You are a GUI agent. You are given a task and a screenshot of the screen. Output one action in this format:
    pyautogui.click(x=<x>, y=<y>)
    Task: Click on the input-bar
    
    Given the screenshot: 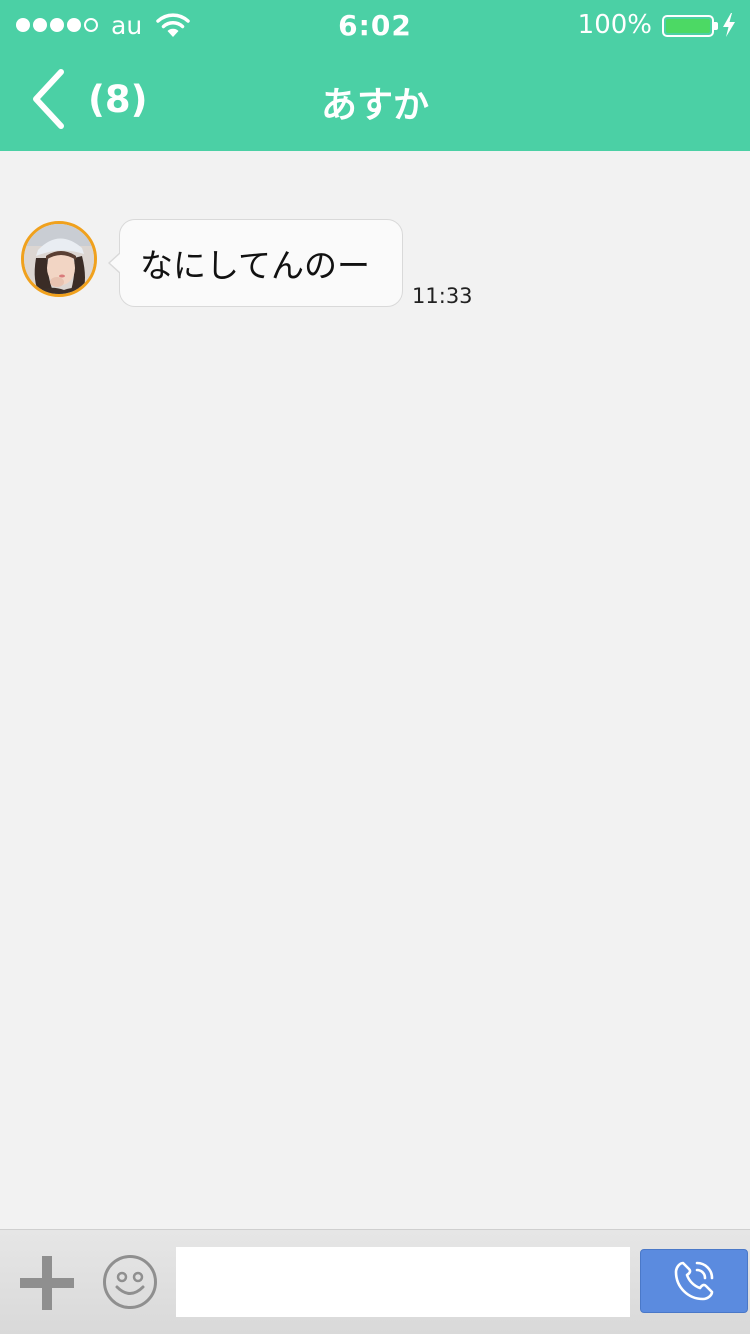 What is the action you would take?
    pyautogui.click(x=375, y=1281)
    